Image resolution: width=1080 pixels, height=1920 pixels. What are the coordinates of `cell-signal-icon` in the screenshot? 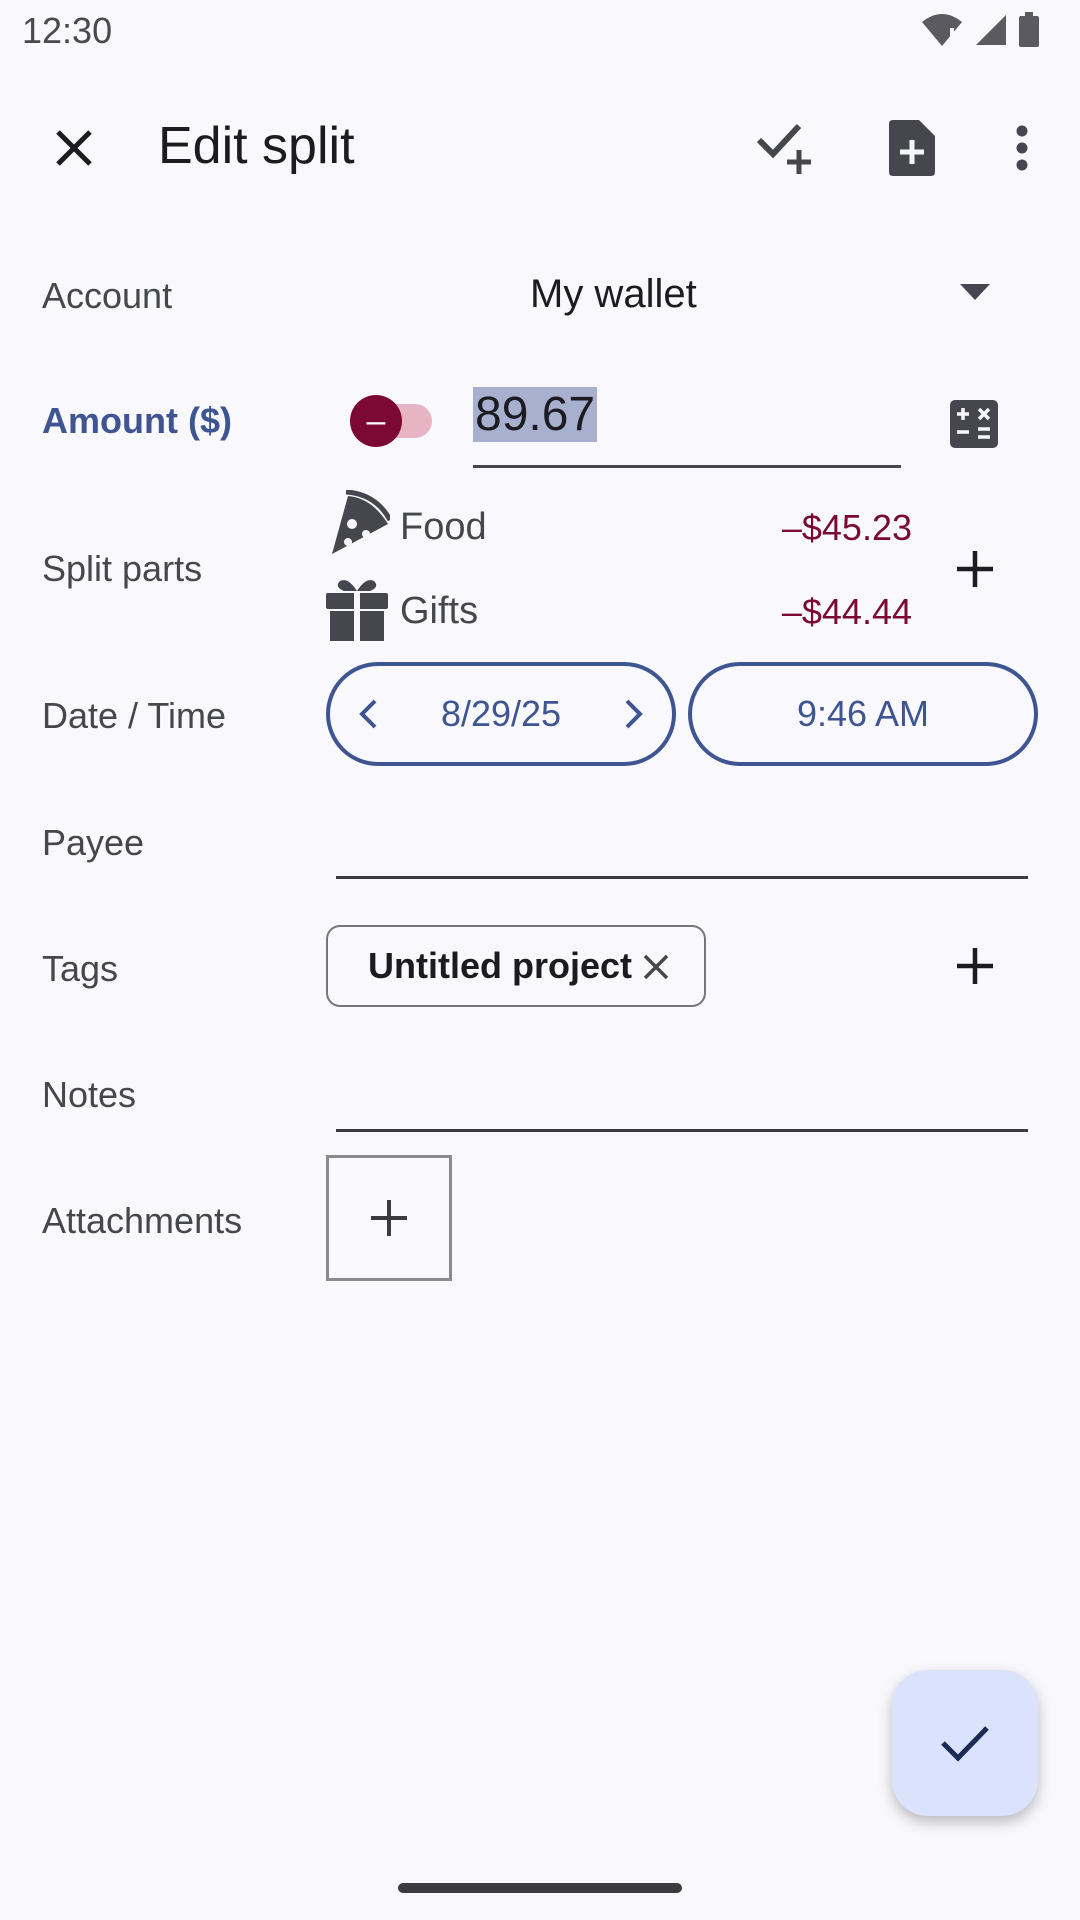 It's located at (991, 30).